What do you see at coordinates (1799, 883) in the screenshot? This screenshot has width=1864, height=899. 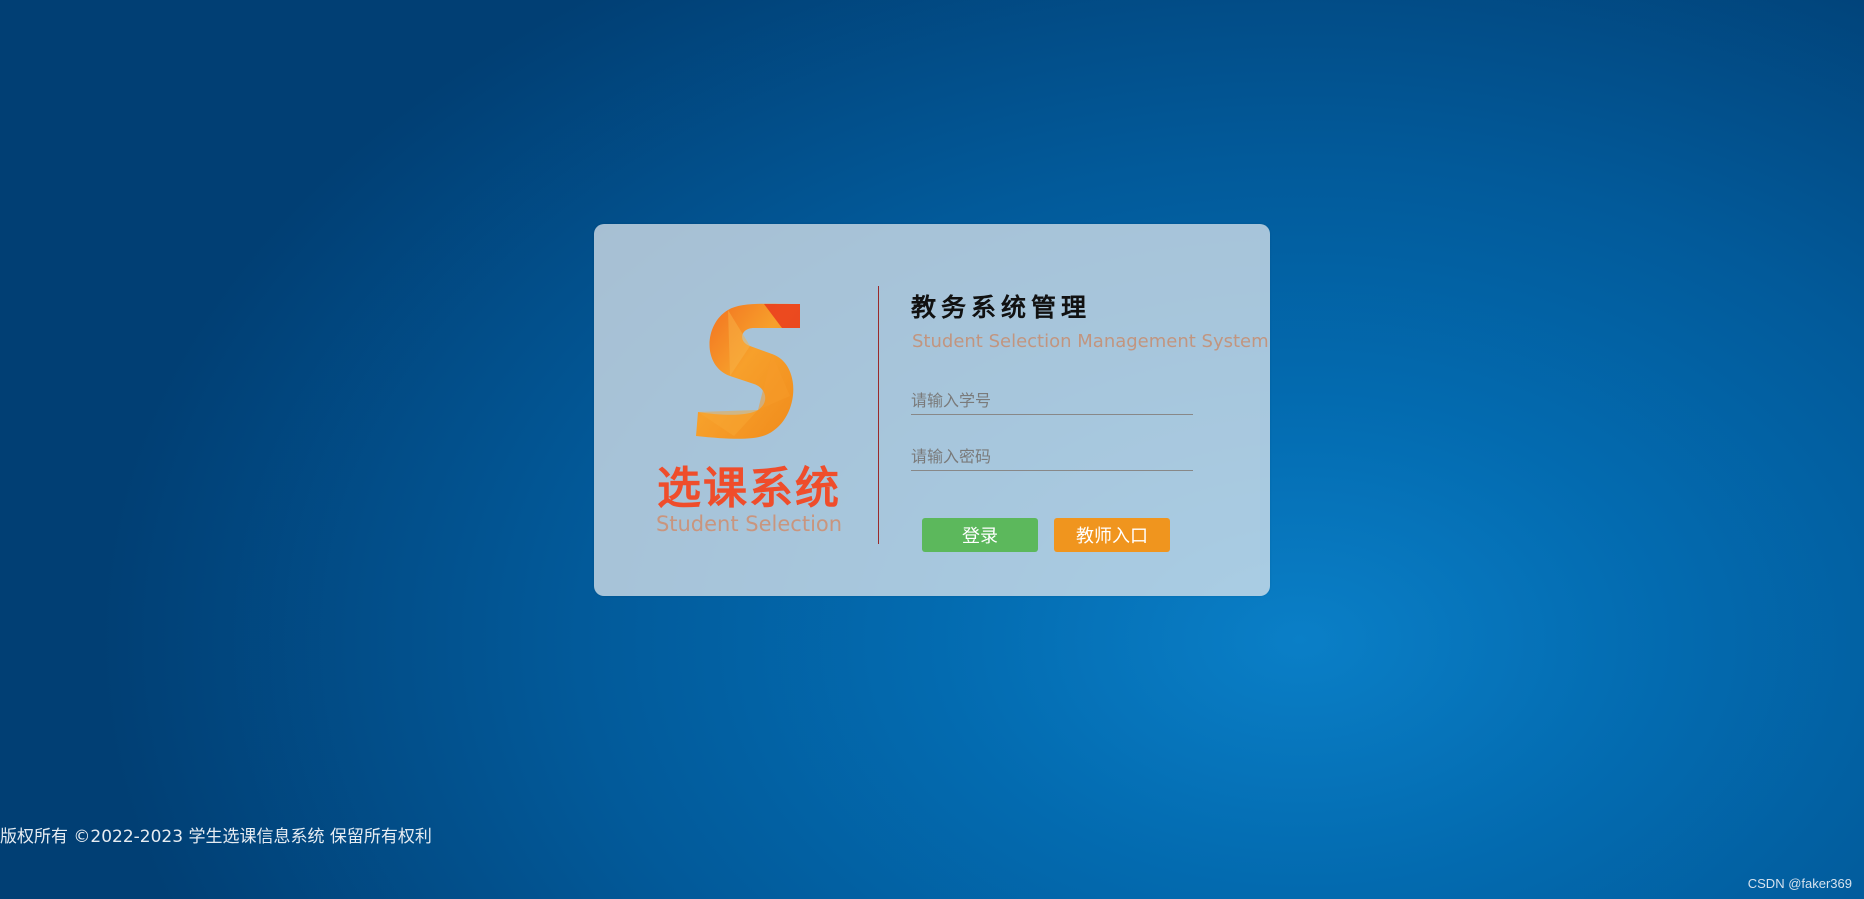 I see `watermark: CSDN @faker369` at bounding box center [1799, 883].